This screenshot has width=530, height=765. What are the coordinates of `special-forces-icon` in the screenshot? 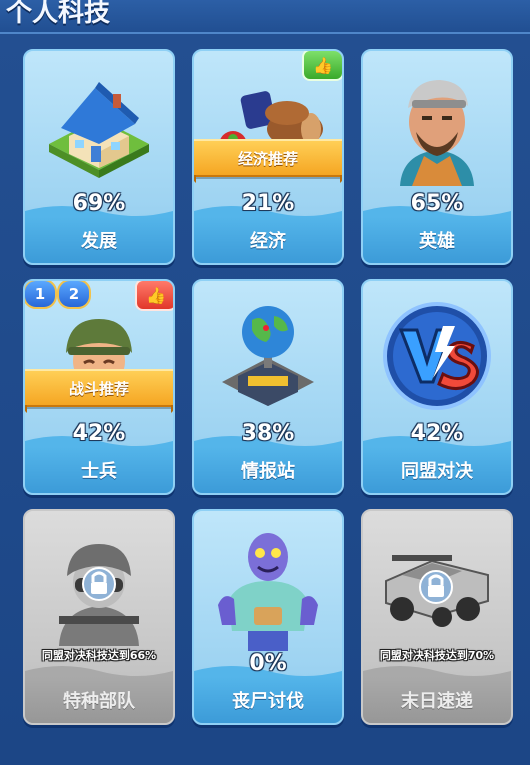 It's located at (99, 586).